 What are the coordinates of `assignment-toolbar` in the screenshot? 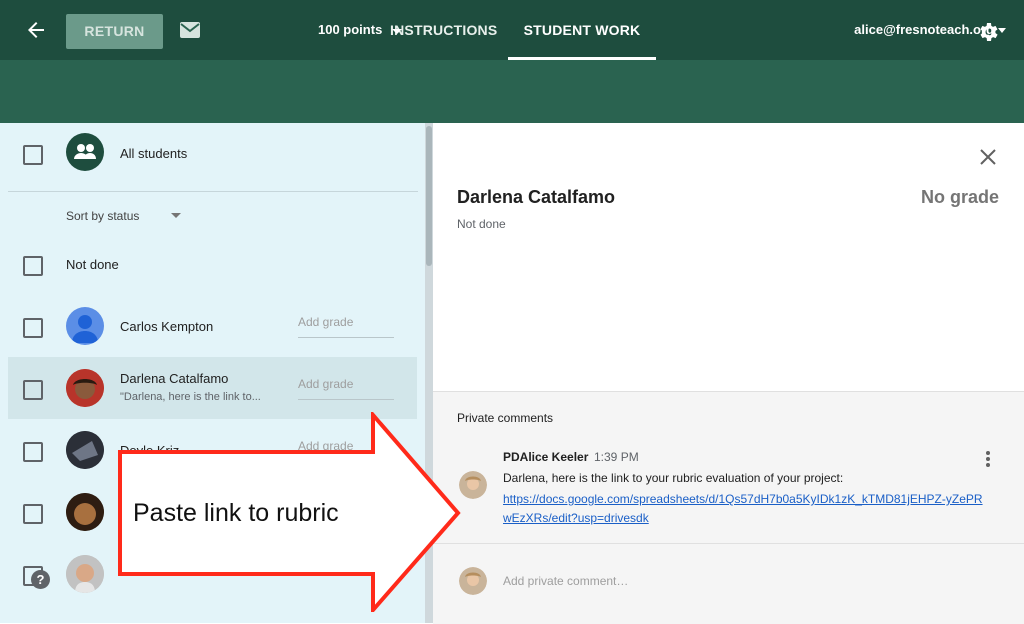 It's located at (512, 91).